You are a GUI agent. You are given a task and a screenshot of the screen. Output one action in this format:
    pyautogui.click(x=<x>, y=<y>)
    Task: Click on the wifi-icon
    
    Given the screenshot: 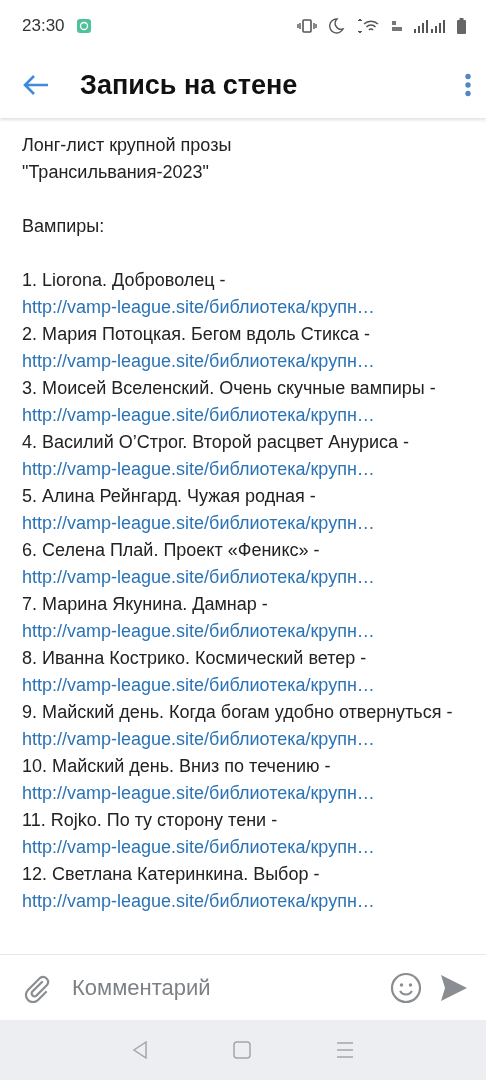 What is the action you would take?
    pyautogui.click(x=368, y=26)
    